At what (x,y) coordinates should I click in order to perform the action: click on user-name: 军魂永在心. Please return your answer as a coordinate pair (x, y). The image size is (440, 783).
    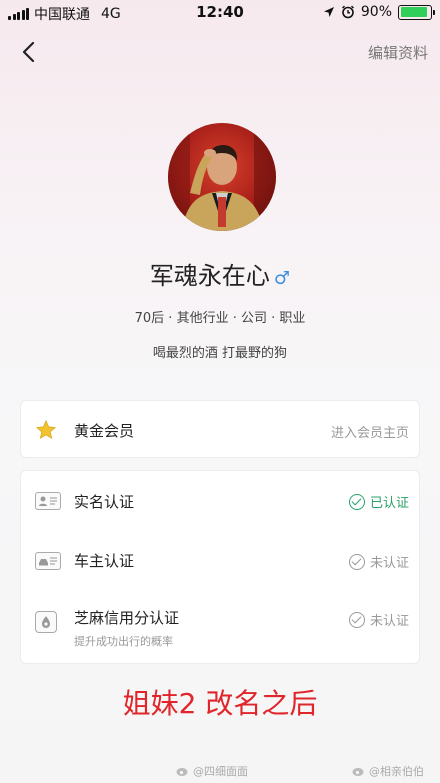
    Looking at the image, I should click on (209, 276).